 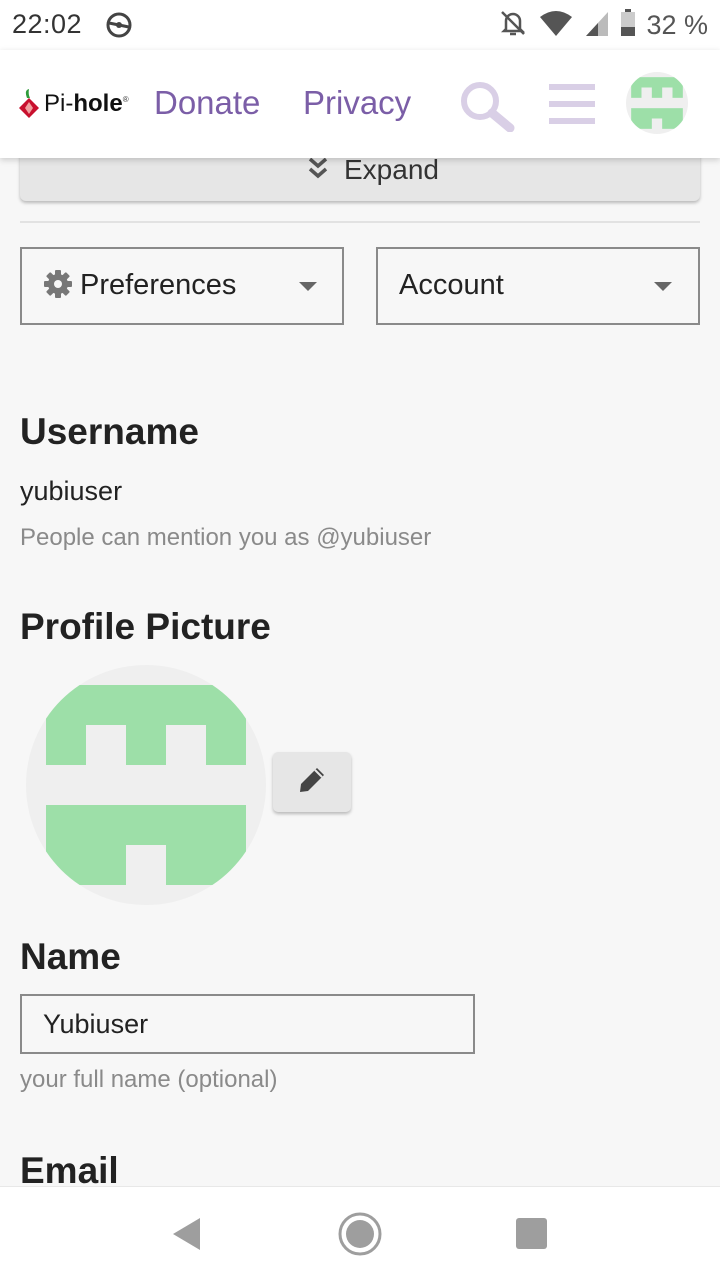 I want to click on profile-picture, so click(x=146, y=785).